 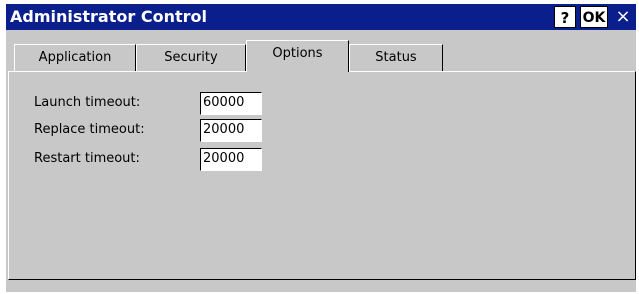 What do you see at coordinates (87, 158) in the screenshot?
I see `restart-timeout-label: Restart timeout:` at bounding box center [87, 158].